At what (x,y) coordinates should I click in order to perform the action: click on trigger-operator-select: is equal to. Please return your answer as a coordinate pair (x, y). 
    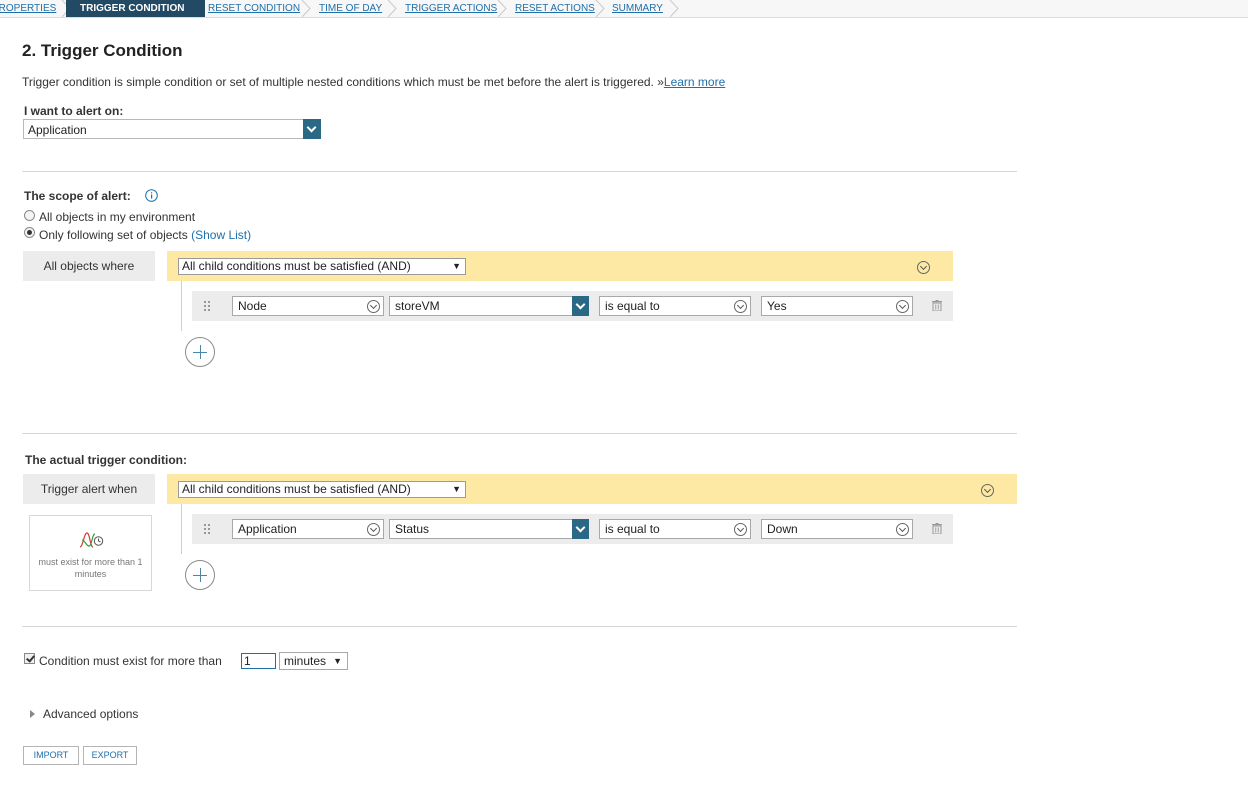
    Looking at the image, I should click on (675, 529).